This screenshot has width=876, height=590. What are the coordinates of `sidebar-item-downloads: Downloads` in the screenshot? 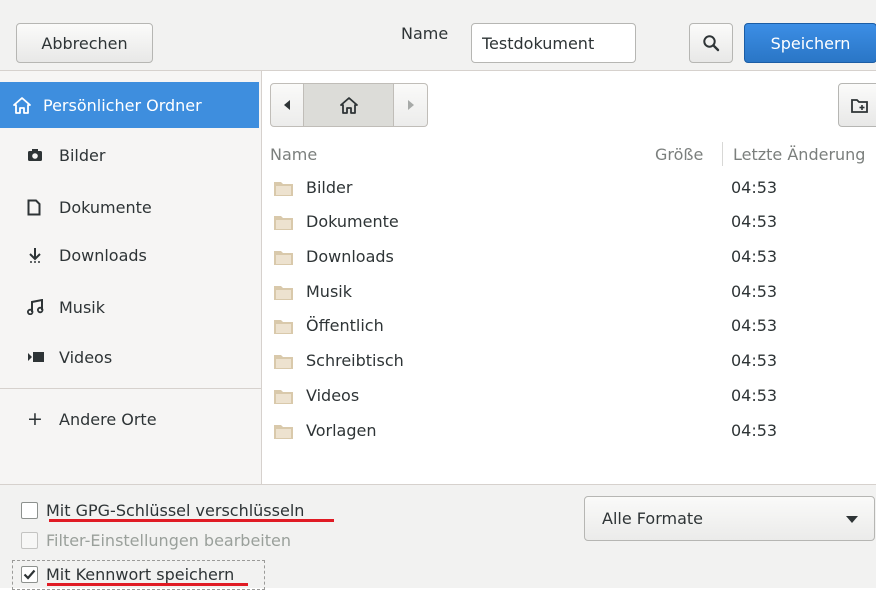 It's located at (130, 255).